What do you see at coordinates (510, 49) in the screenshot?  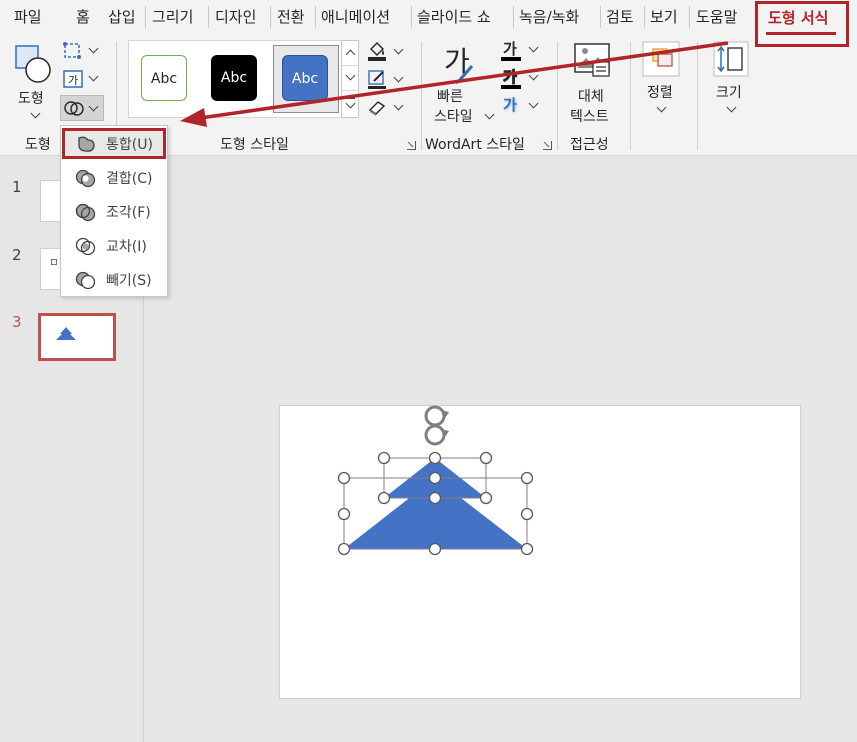 I see `text-fill-glyph-icon: 가` at bounding box center [510, 49].